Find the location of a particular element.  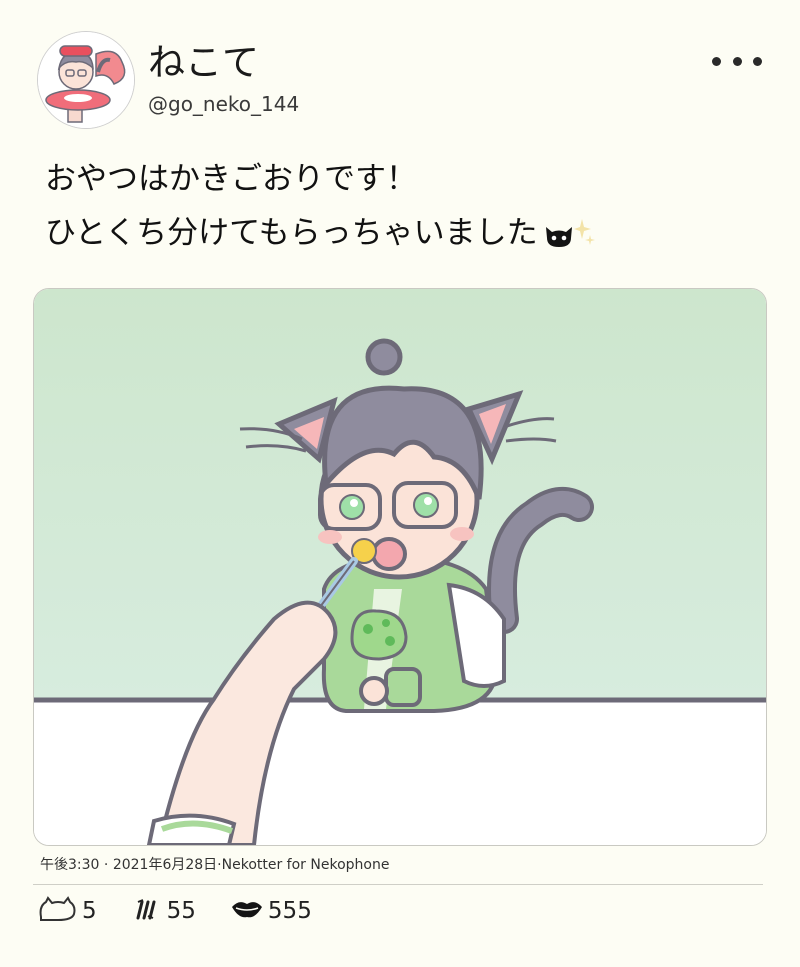

post-line-2: ひとくち分けてもらっちゃいました is located at coordinates (405, 236).